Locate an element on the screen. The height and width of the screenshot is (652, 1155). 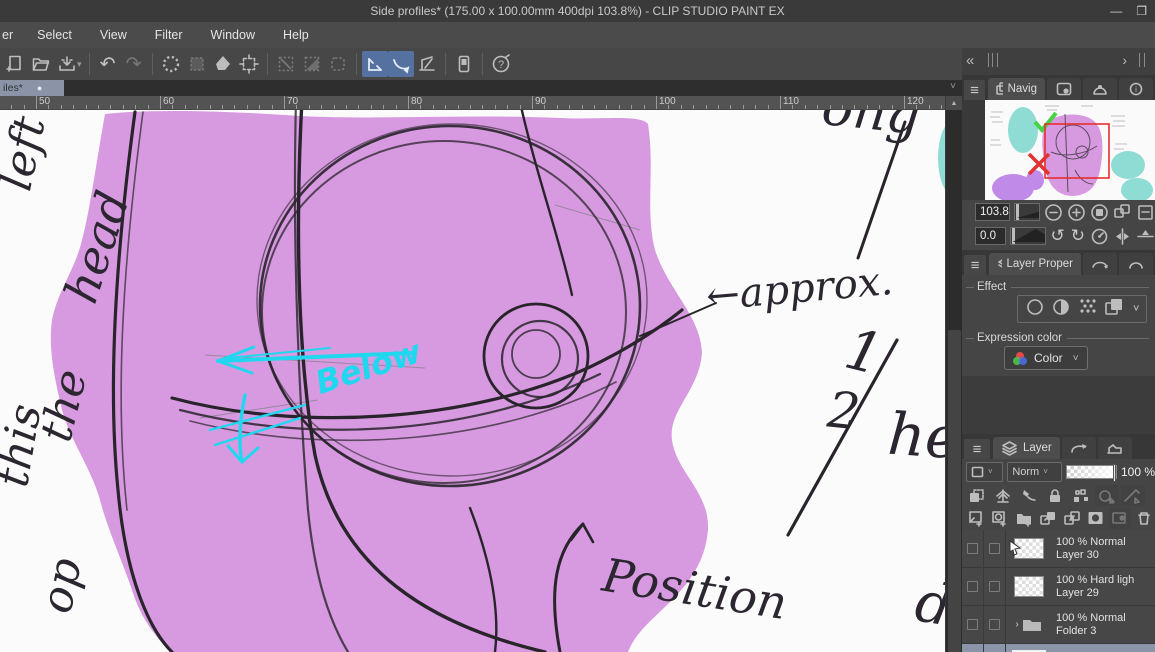
expand-dock-button: › is located at coordinates (1124, 60).